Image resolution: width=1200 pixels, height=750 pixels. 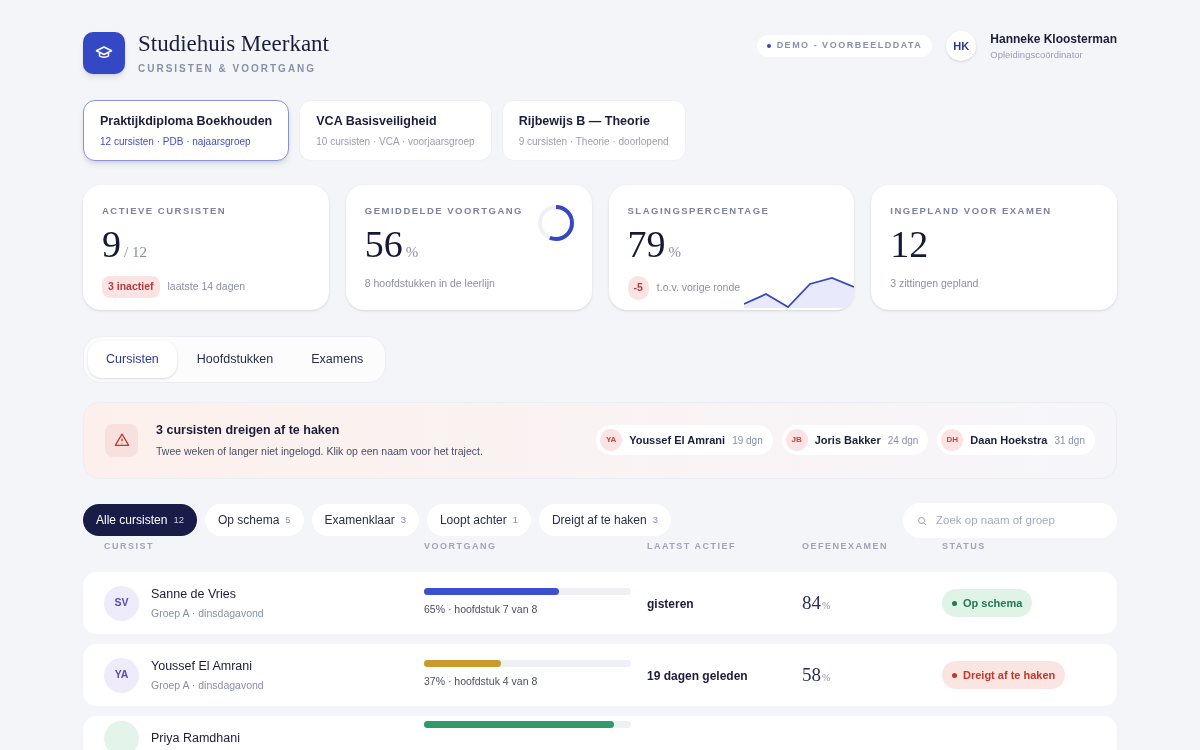 I want to click on search-field: Zoek op naam of groep, so click(x=1010, y=520).